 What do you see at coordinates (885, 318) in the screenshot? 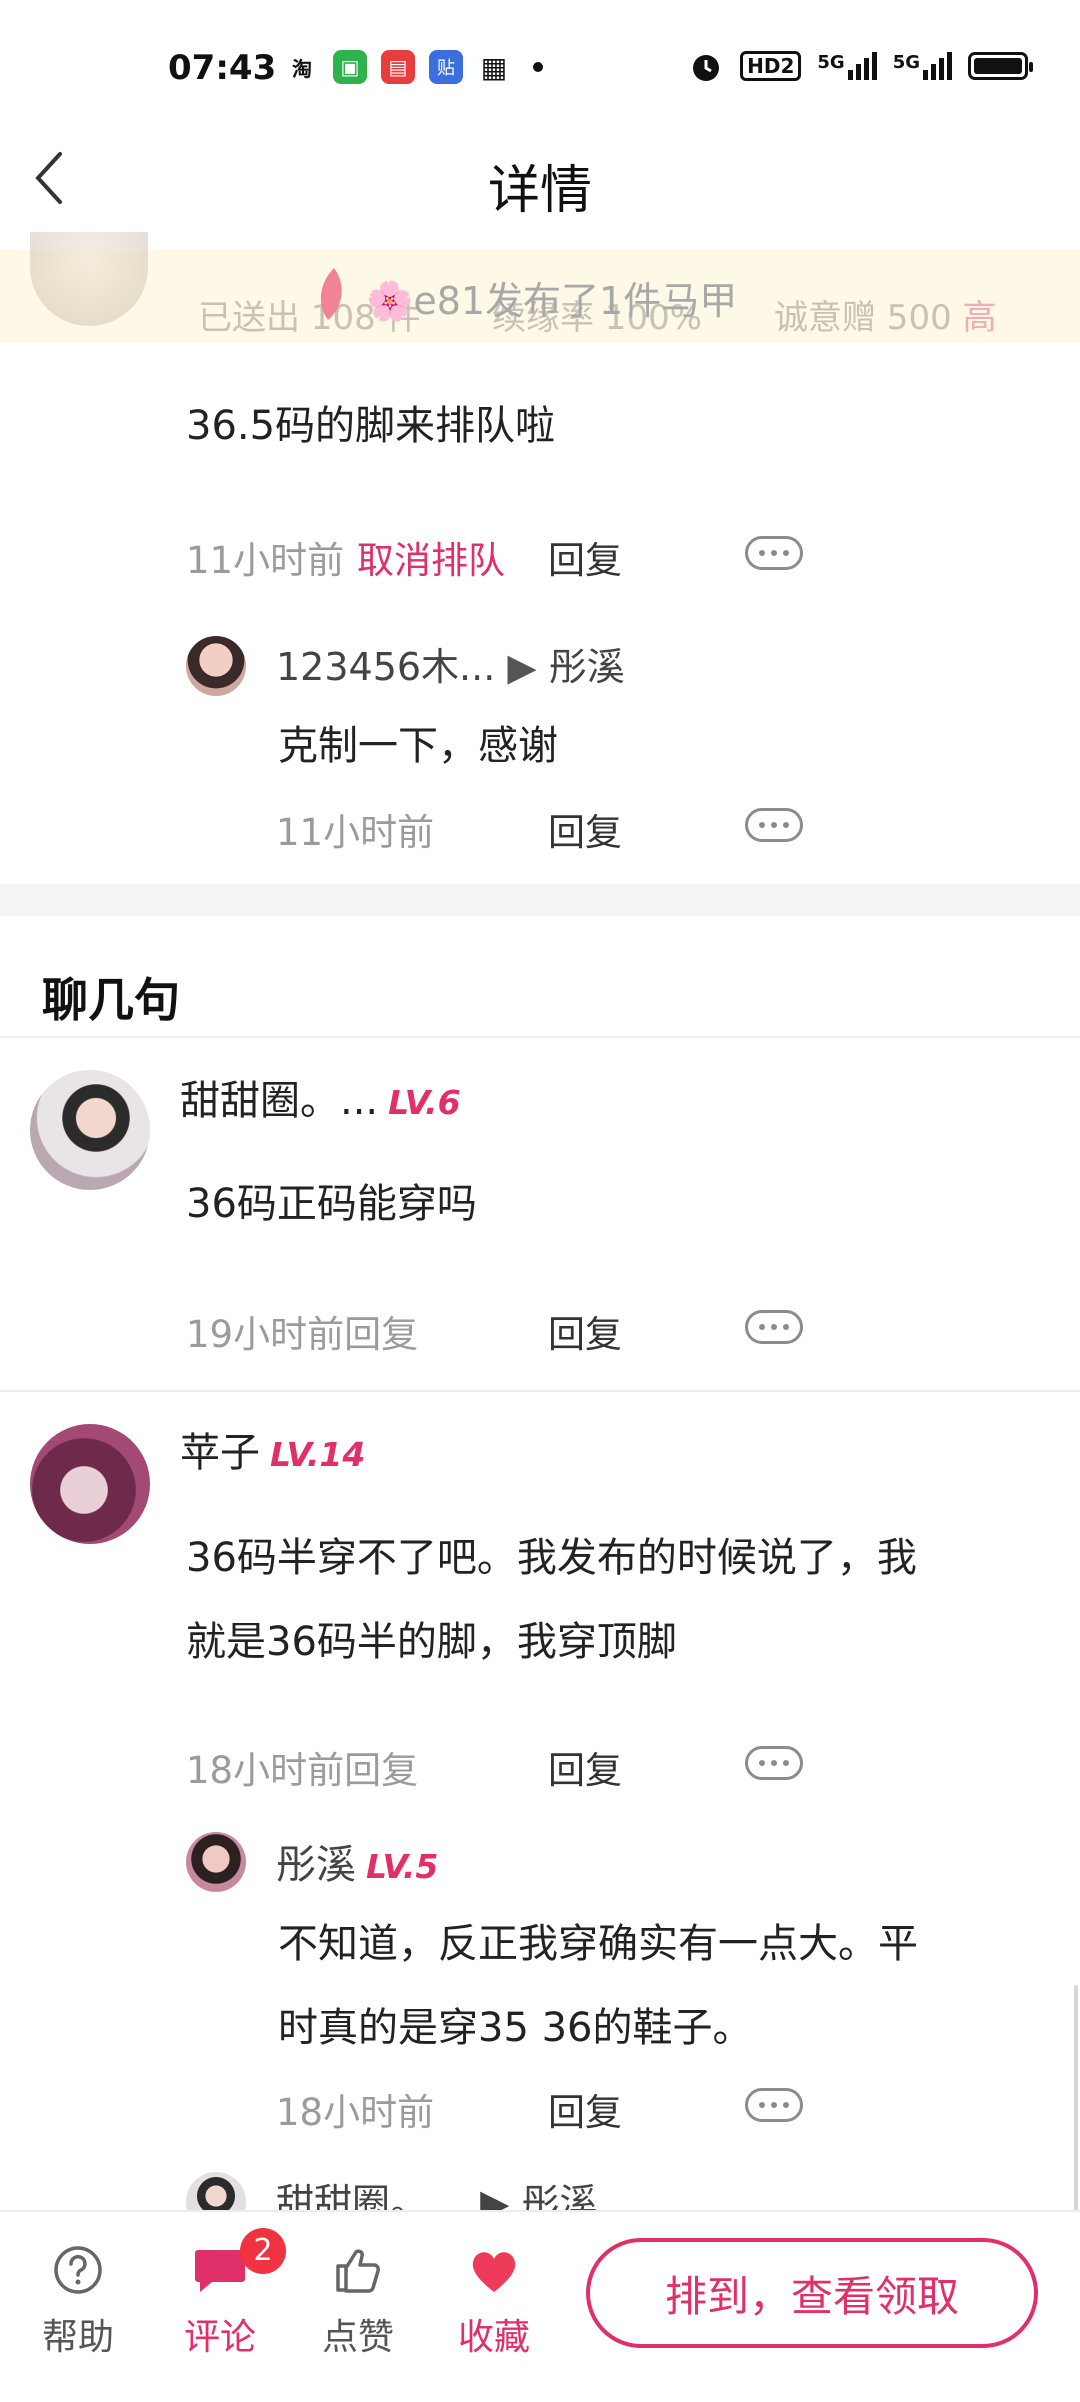
I see `banner-stat-gift: 诚意赠 500 高` at bounding box center [885, 318].